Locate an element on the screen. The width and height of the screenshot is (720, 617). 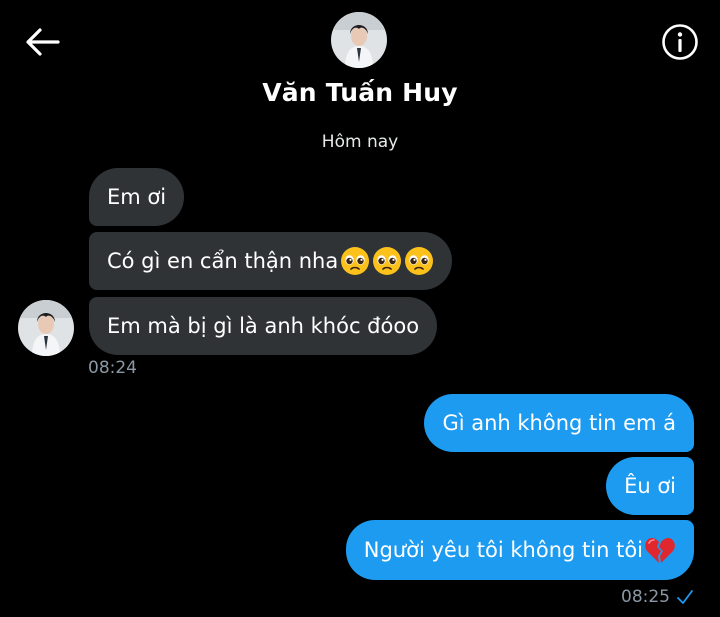
message-text: Người yêu tôi không tin tôi is located at coordinates (503, 550).